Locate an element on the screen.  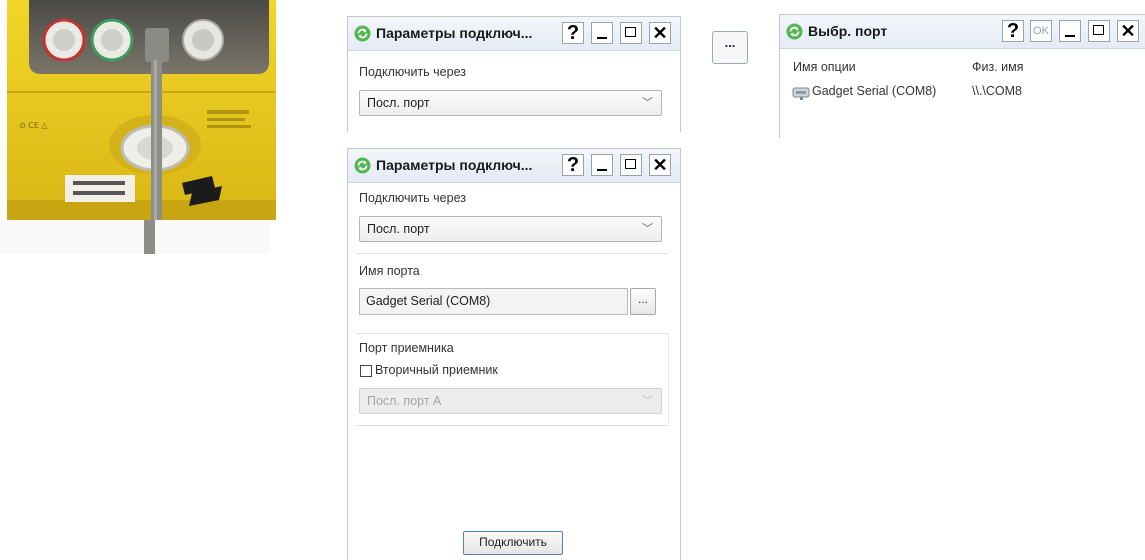
secondary-receiver-label: Вторичный приемник is located at coordinates (436, 370).